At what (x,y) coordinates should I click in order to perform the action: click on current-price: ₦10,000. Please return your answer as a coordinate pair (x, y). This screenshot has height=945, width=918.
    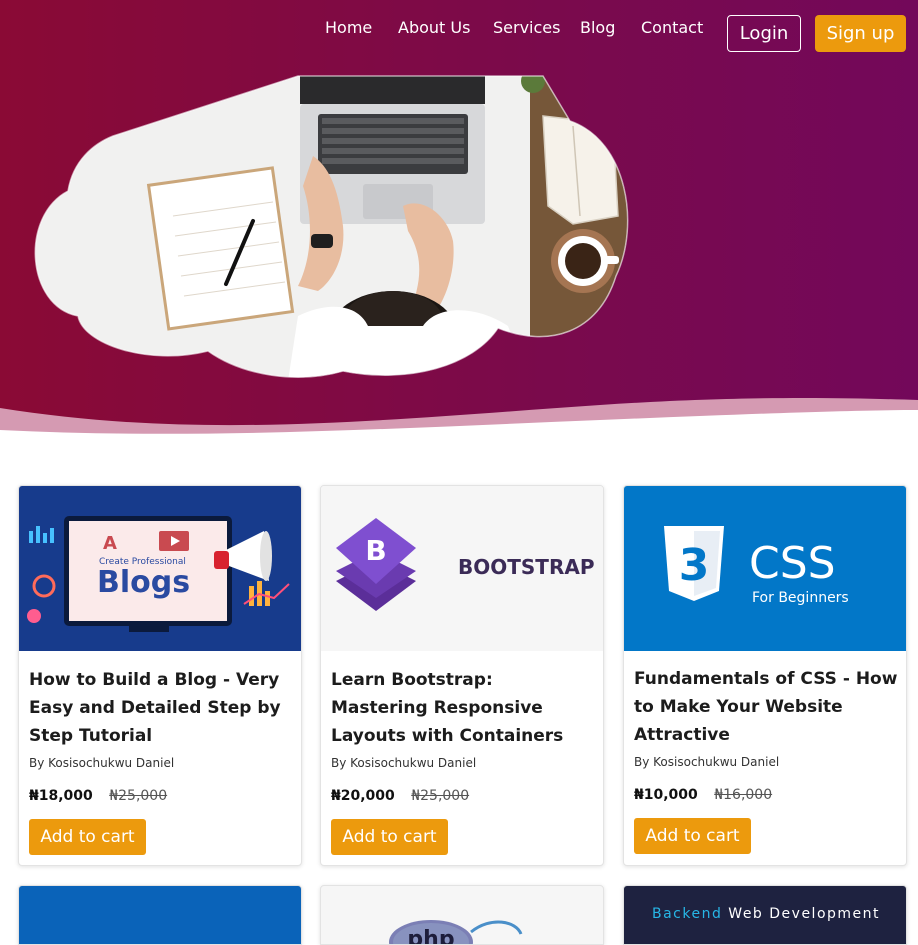
    Looking at the image, I should click on (666, 795).